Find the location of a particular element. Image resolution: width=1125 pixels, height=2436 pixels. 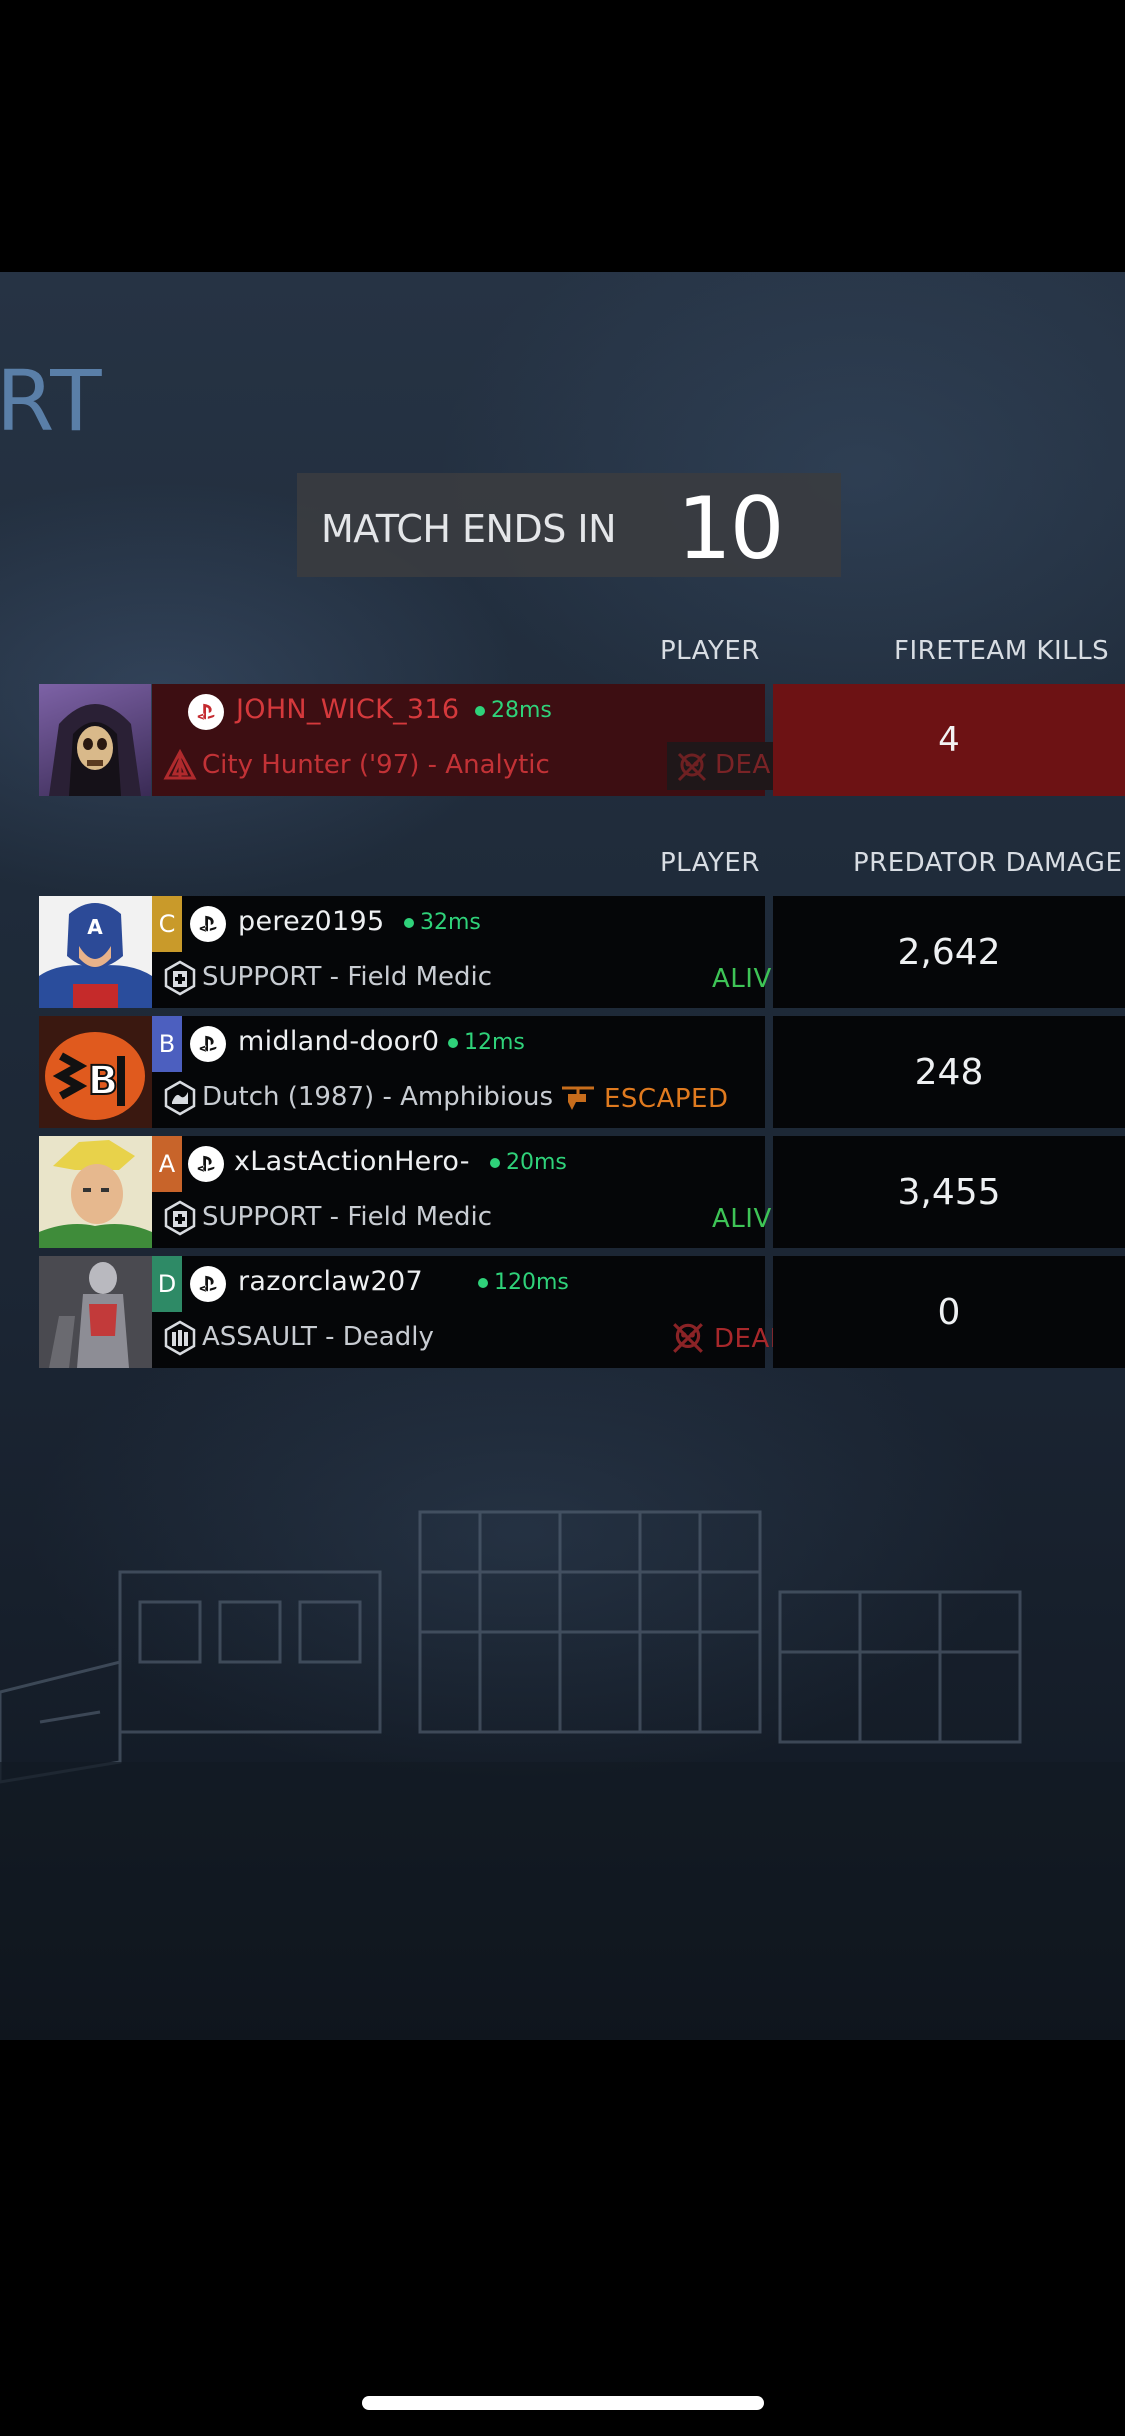

player-name: xLastActionHero- is located at coordinates (352, 1161).